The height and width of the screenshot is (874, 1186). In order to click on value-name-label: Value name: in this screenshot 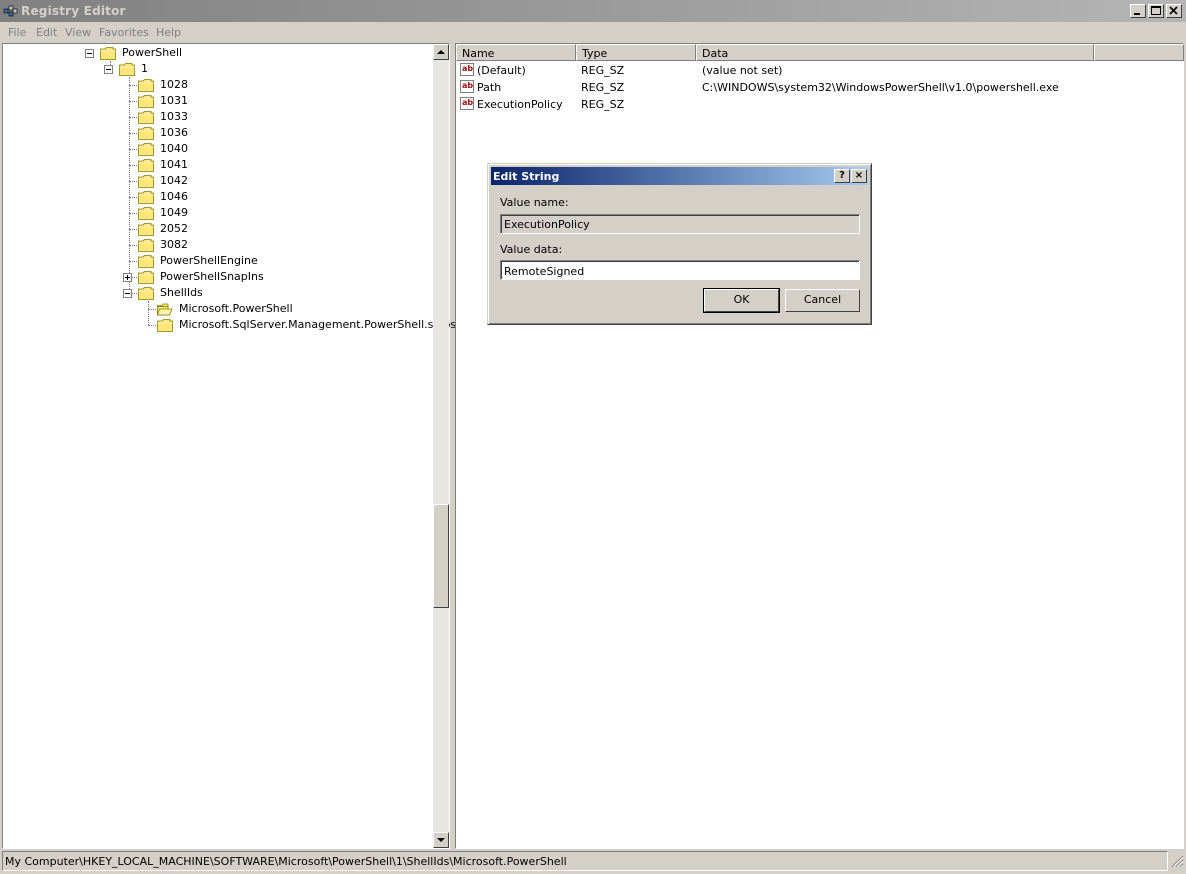, I will do `click(534, 202)`.